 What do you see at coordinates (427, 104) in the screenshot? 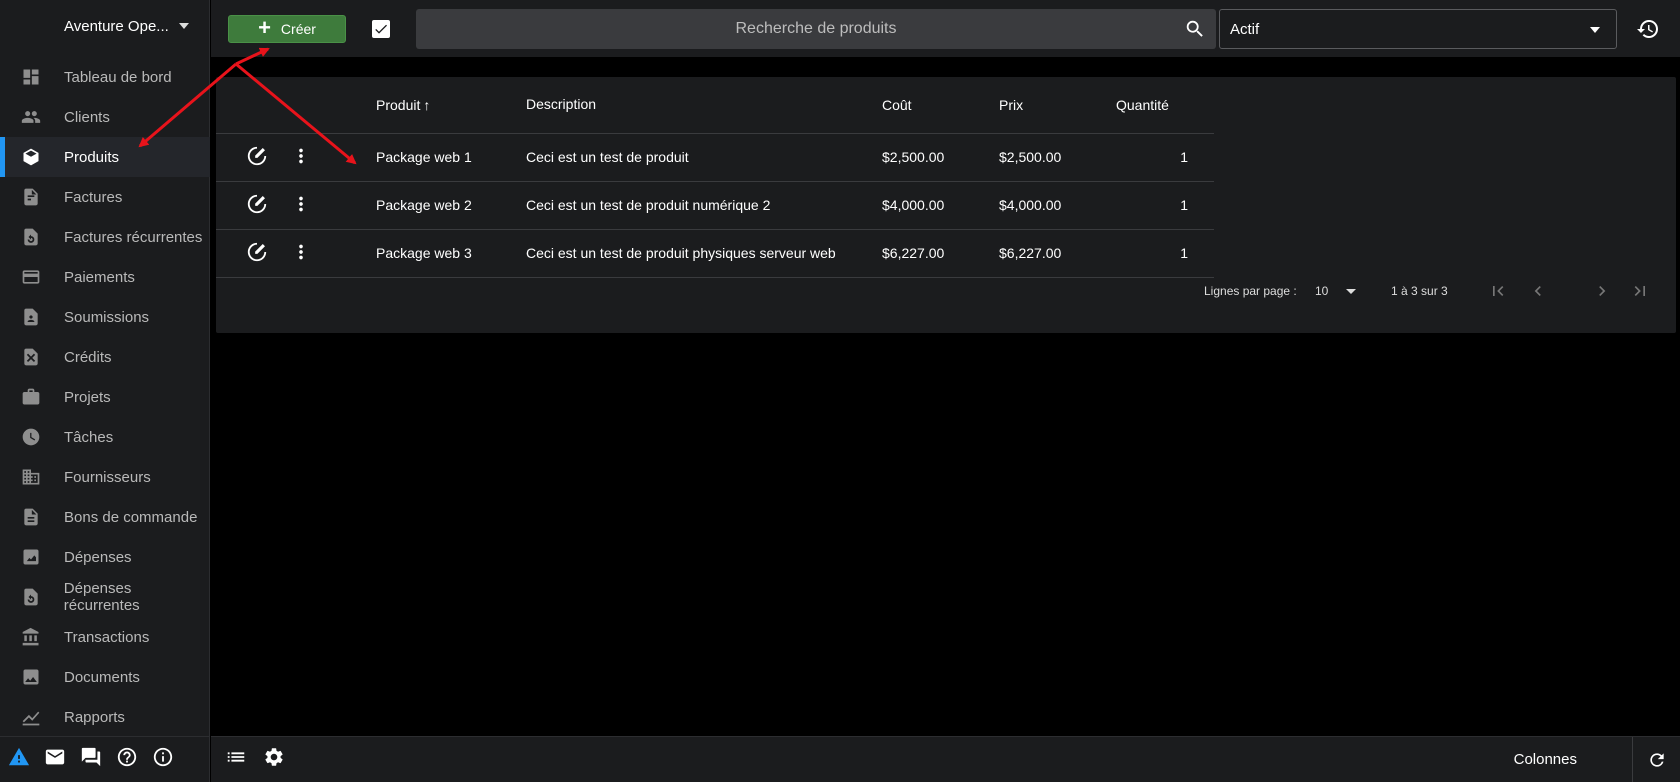
I see `sort-ascending-icon: ↑` at bounding box center [427, 104].